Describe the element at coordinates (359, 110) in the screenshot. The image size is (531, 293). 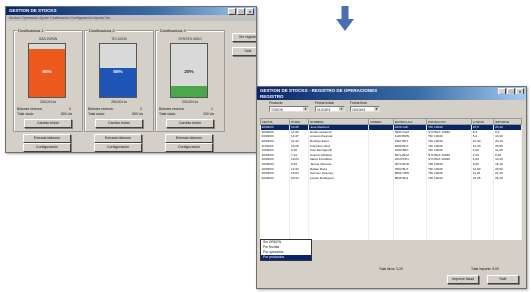
I see `end-date-value: 15/10/03` at that location.